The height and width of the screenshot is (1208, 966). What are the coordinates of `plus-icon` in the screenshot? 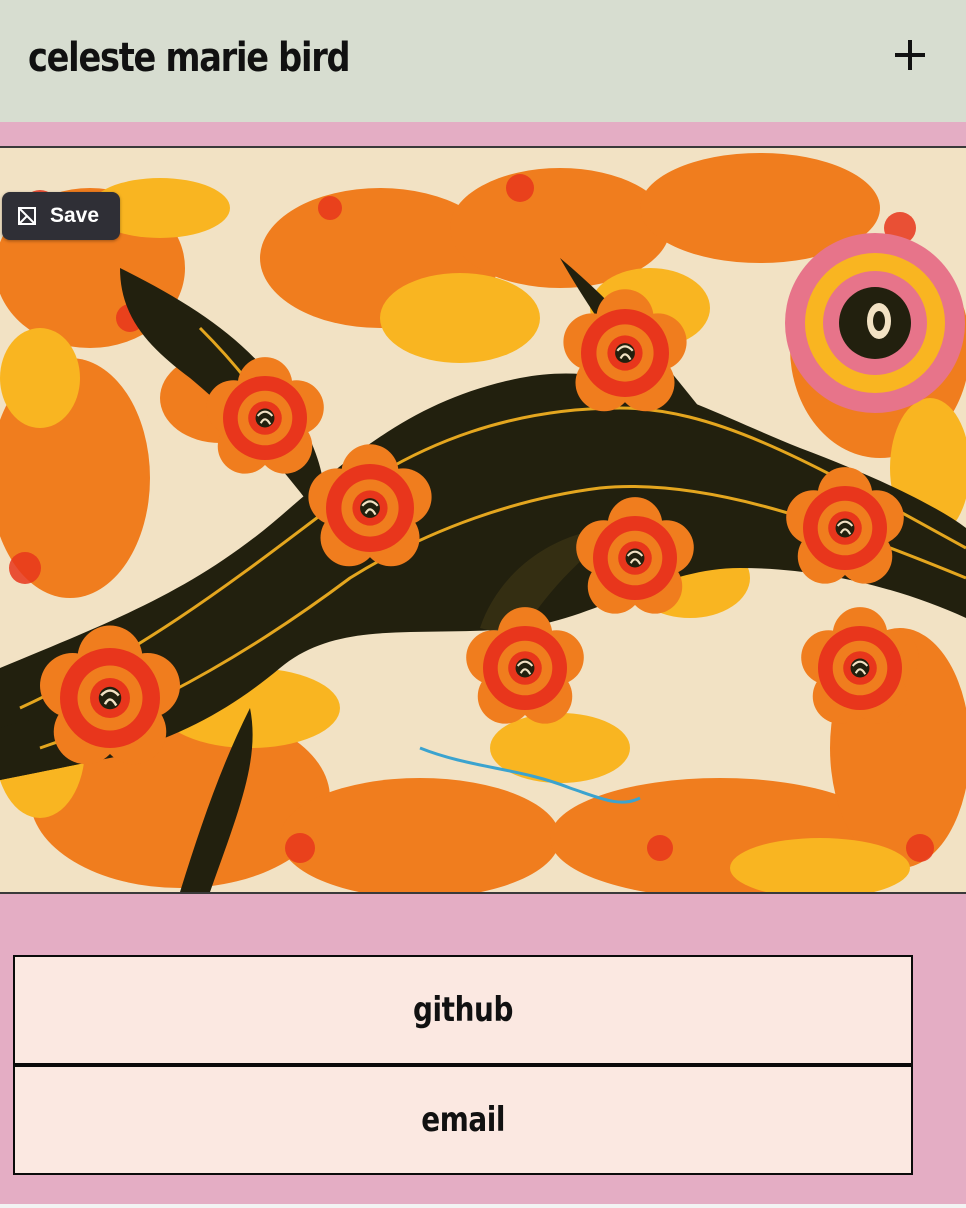 It's located at (910, 55).